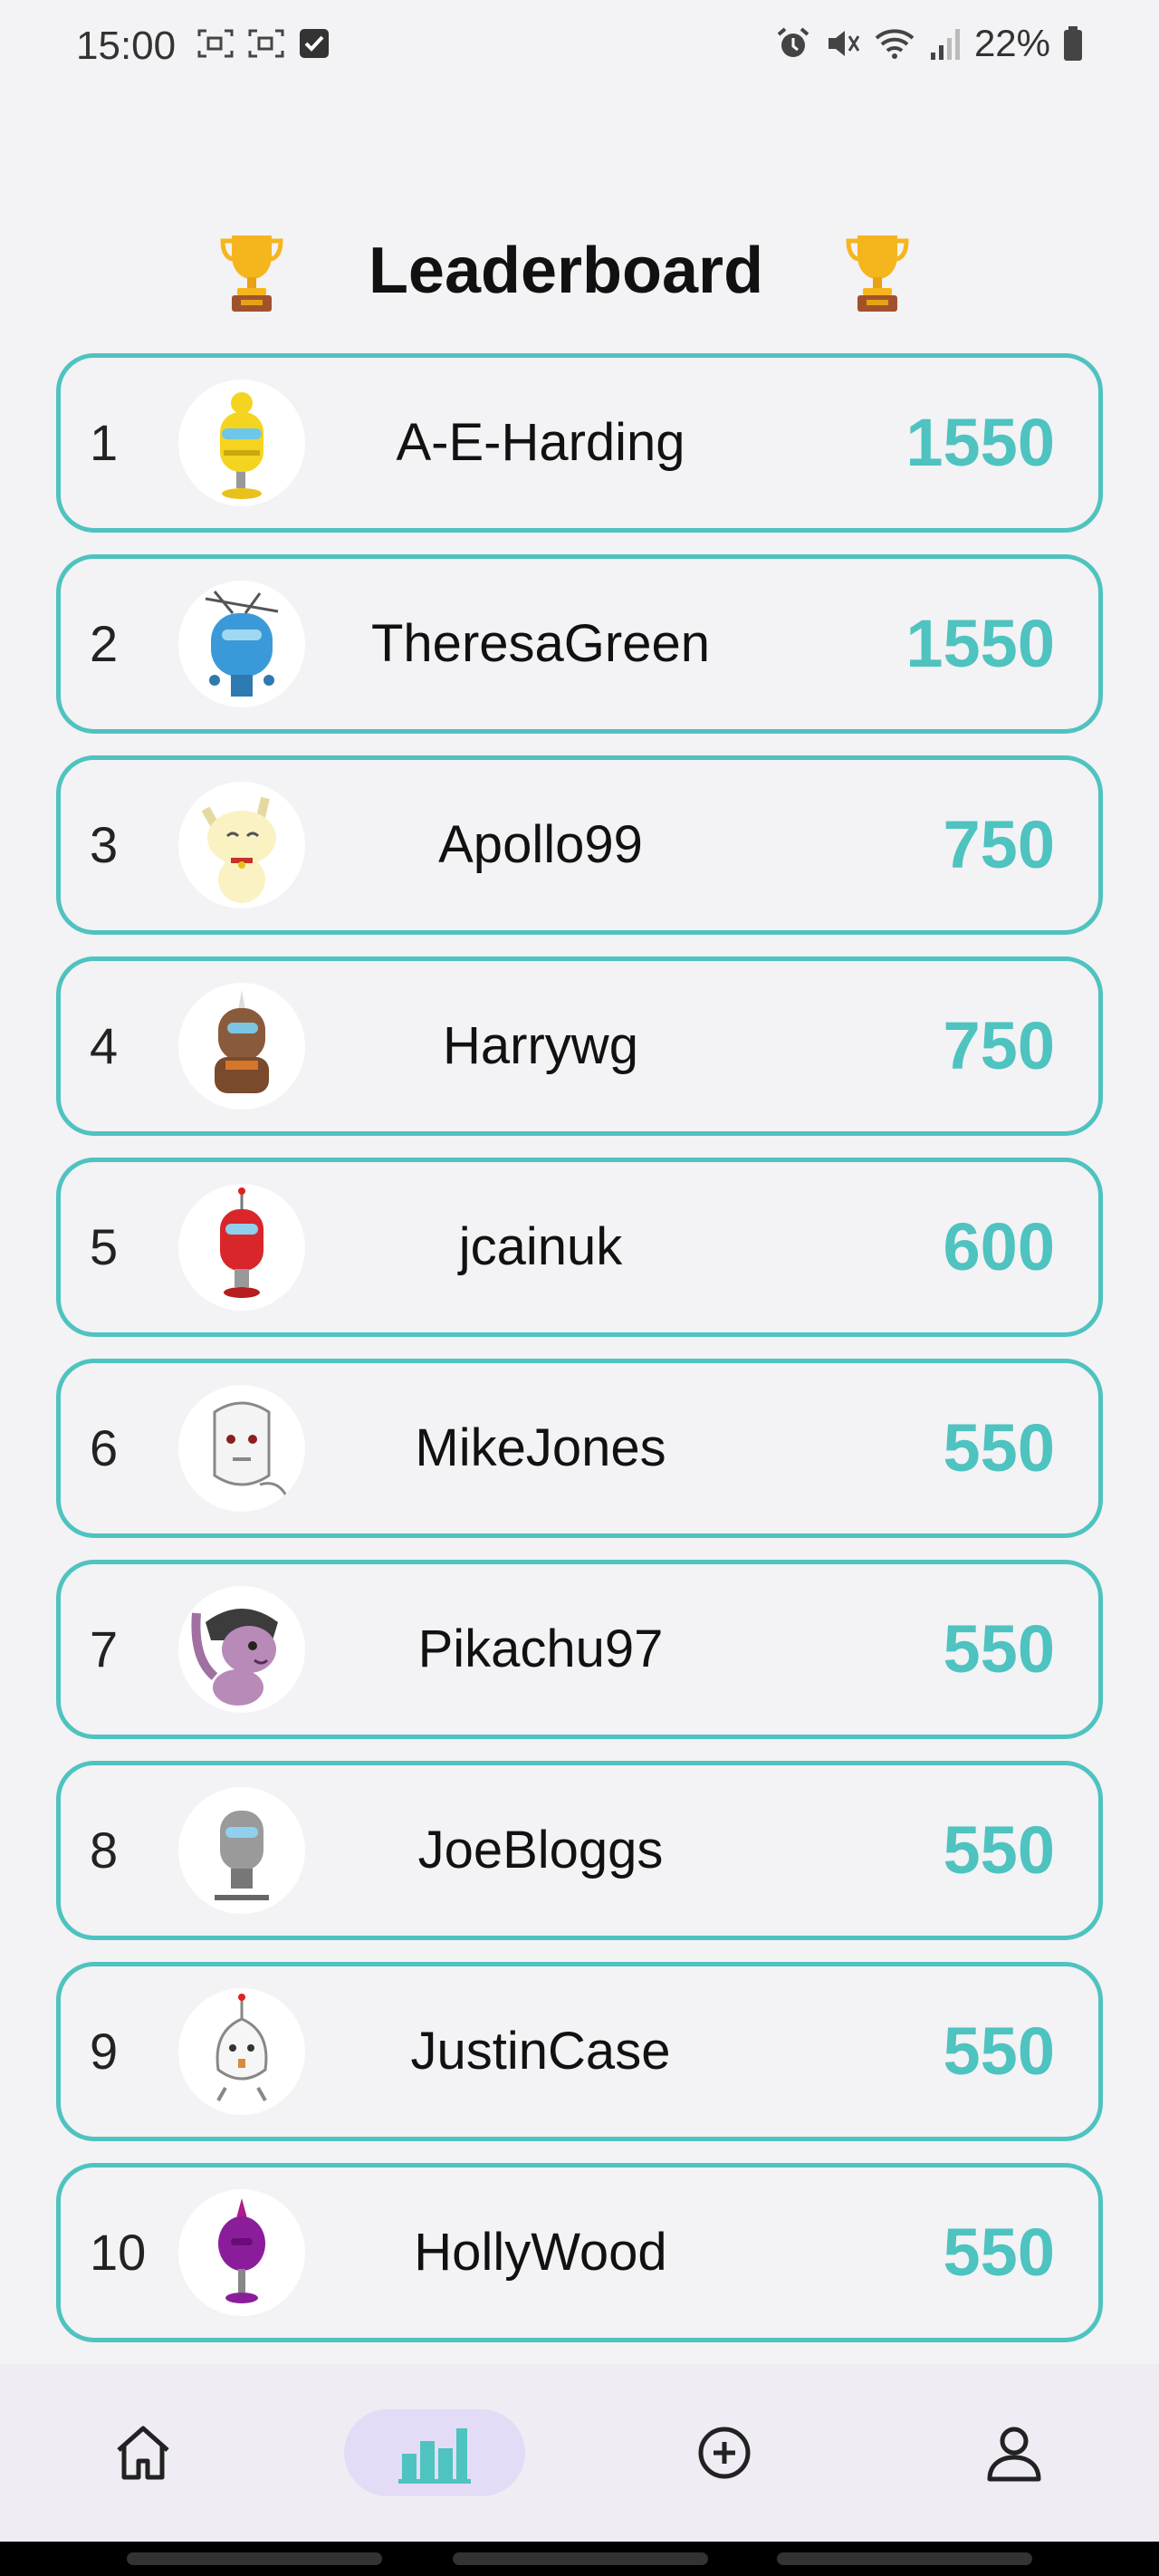 Image resolution: width=1159 pixels, height=2576 pixels. Describe the element at coordinates (242, 445) in the screenshot. I see `yellow-robot-avatar-icon` at that location.